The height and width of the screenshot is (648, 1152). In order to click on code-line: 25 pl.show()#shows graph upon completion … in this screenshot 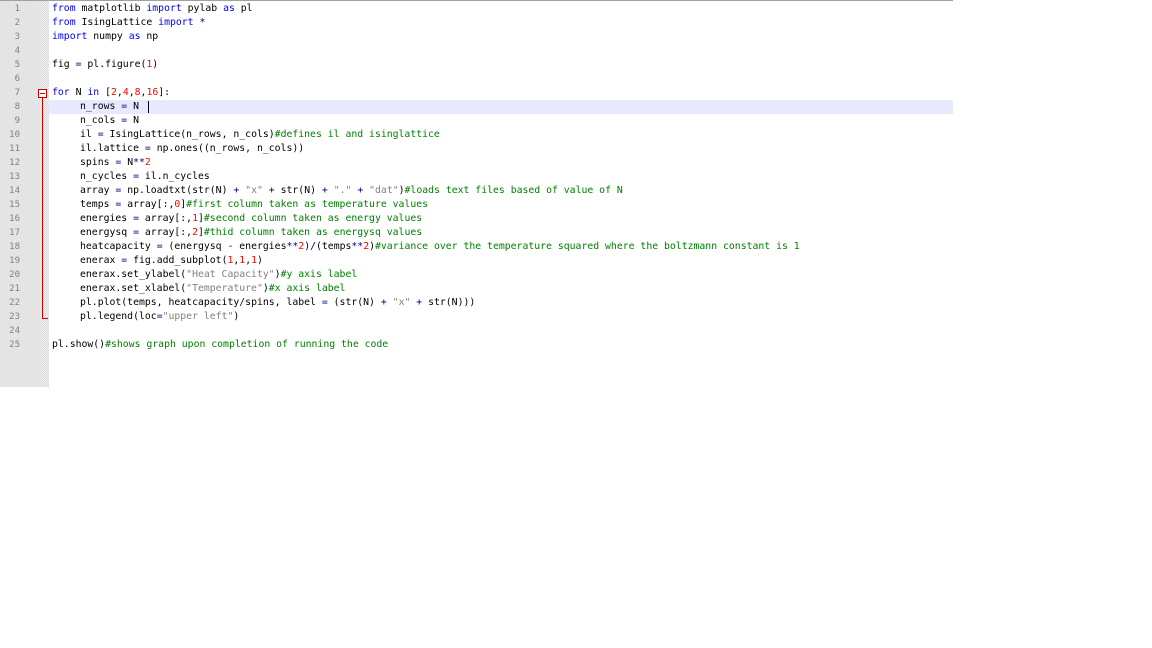, I will do `click(476, 345)`.